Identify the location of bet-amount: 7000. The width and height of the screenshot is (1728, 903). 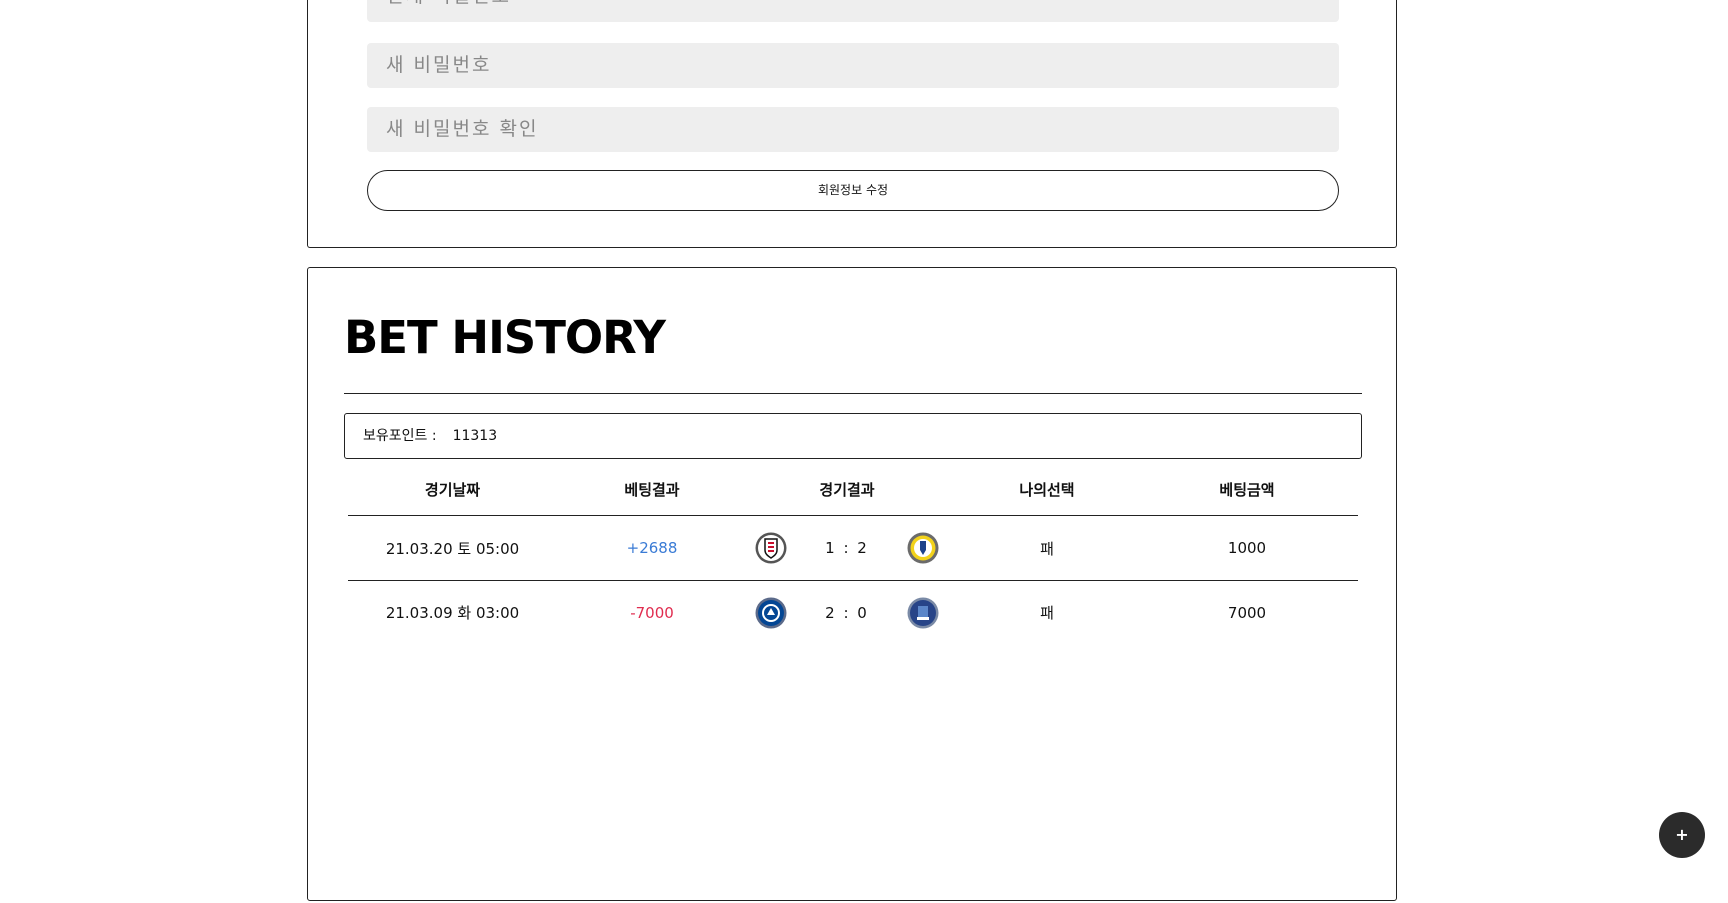
(1247, 612).